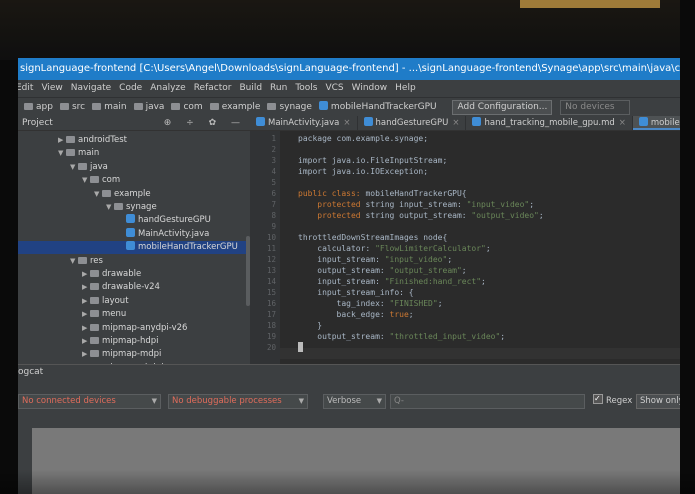  What do you see at coordinates (131, 287) in the screenshot?
I see `tree-item-label: drawable-v24` at bounding box center [131, 287].